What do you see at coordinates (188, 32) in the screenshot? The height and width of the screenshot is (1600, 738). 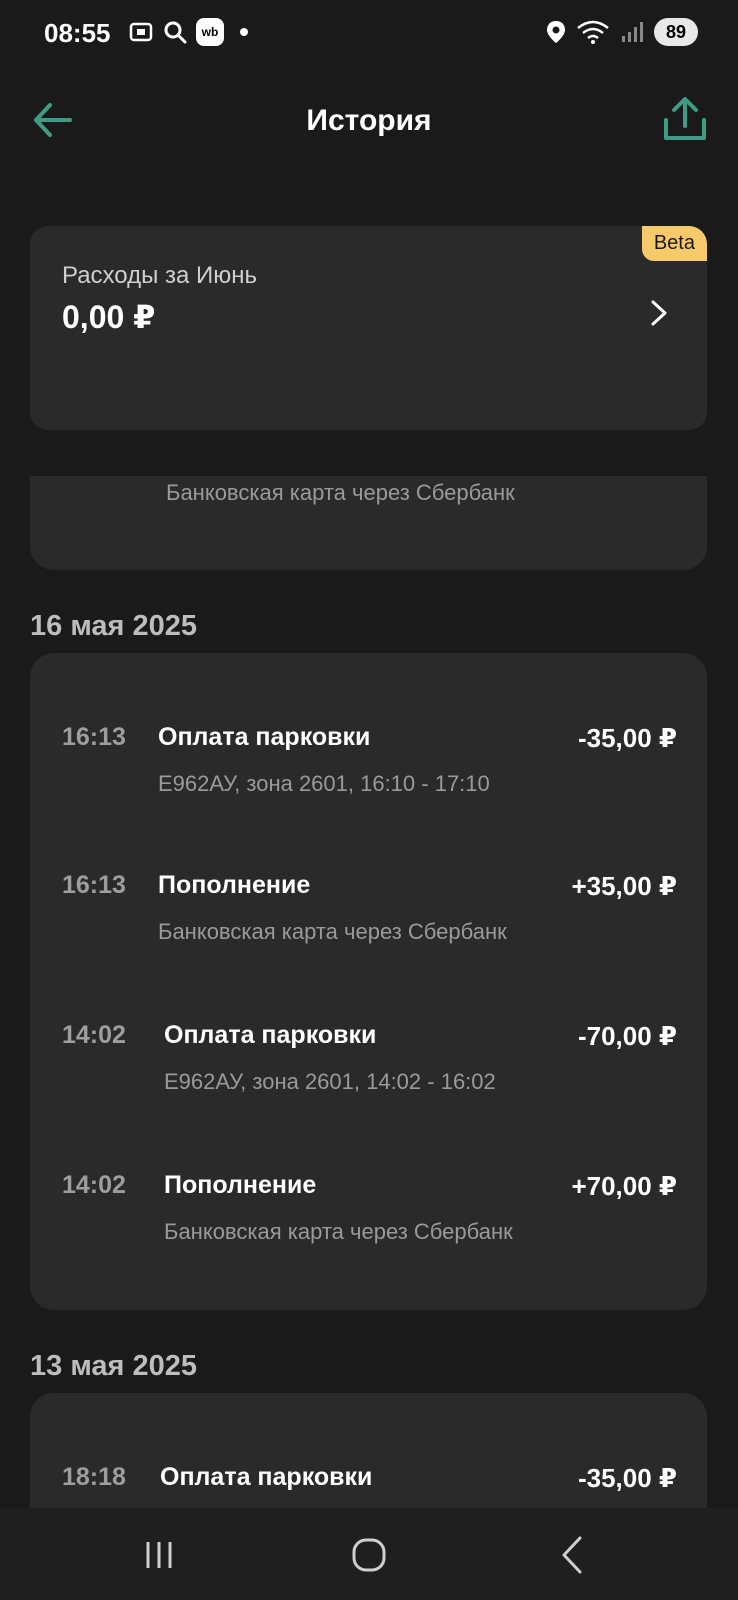 I see `status-notification-icons: wb` at bounding box center [188, 32].